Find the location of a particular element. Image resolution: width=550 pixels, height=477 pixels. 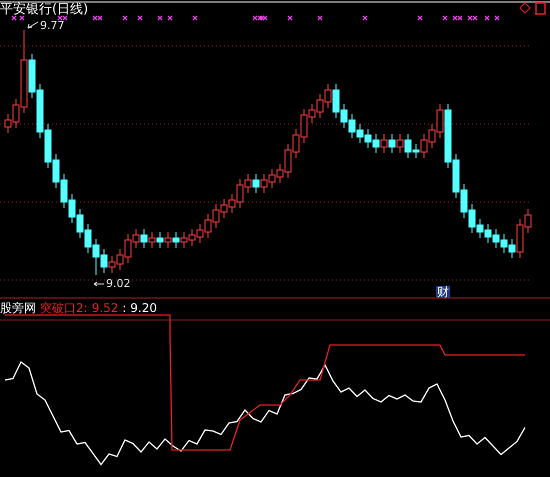

indicator-line-label: 突破口2: is located at coordinates (64, 308).